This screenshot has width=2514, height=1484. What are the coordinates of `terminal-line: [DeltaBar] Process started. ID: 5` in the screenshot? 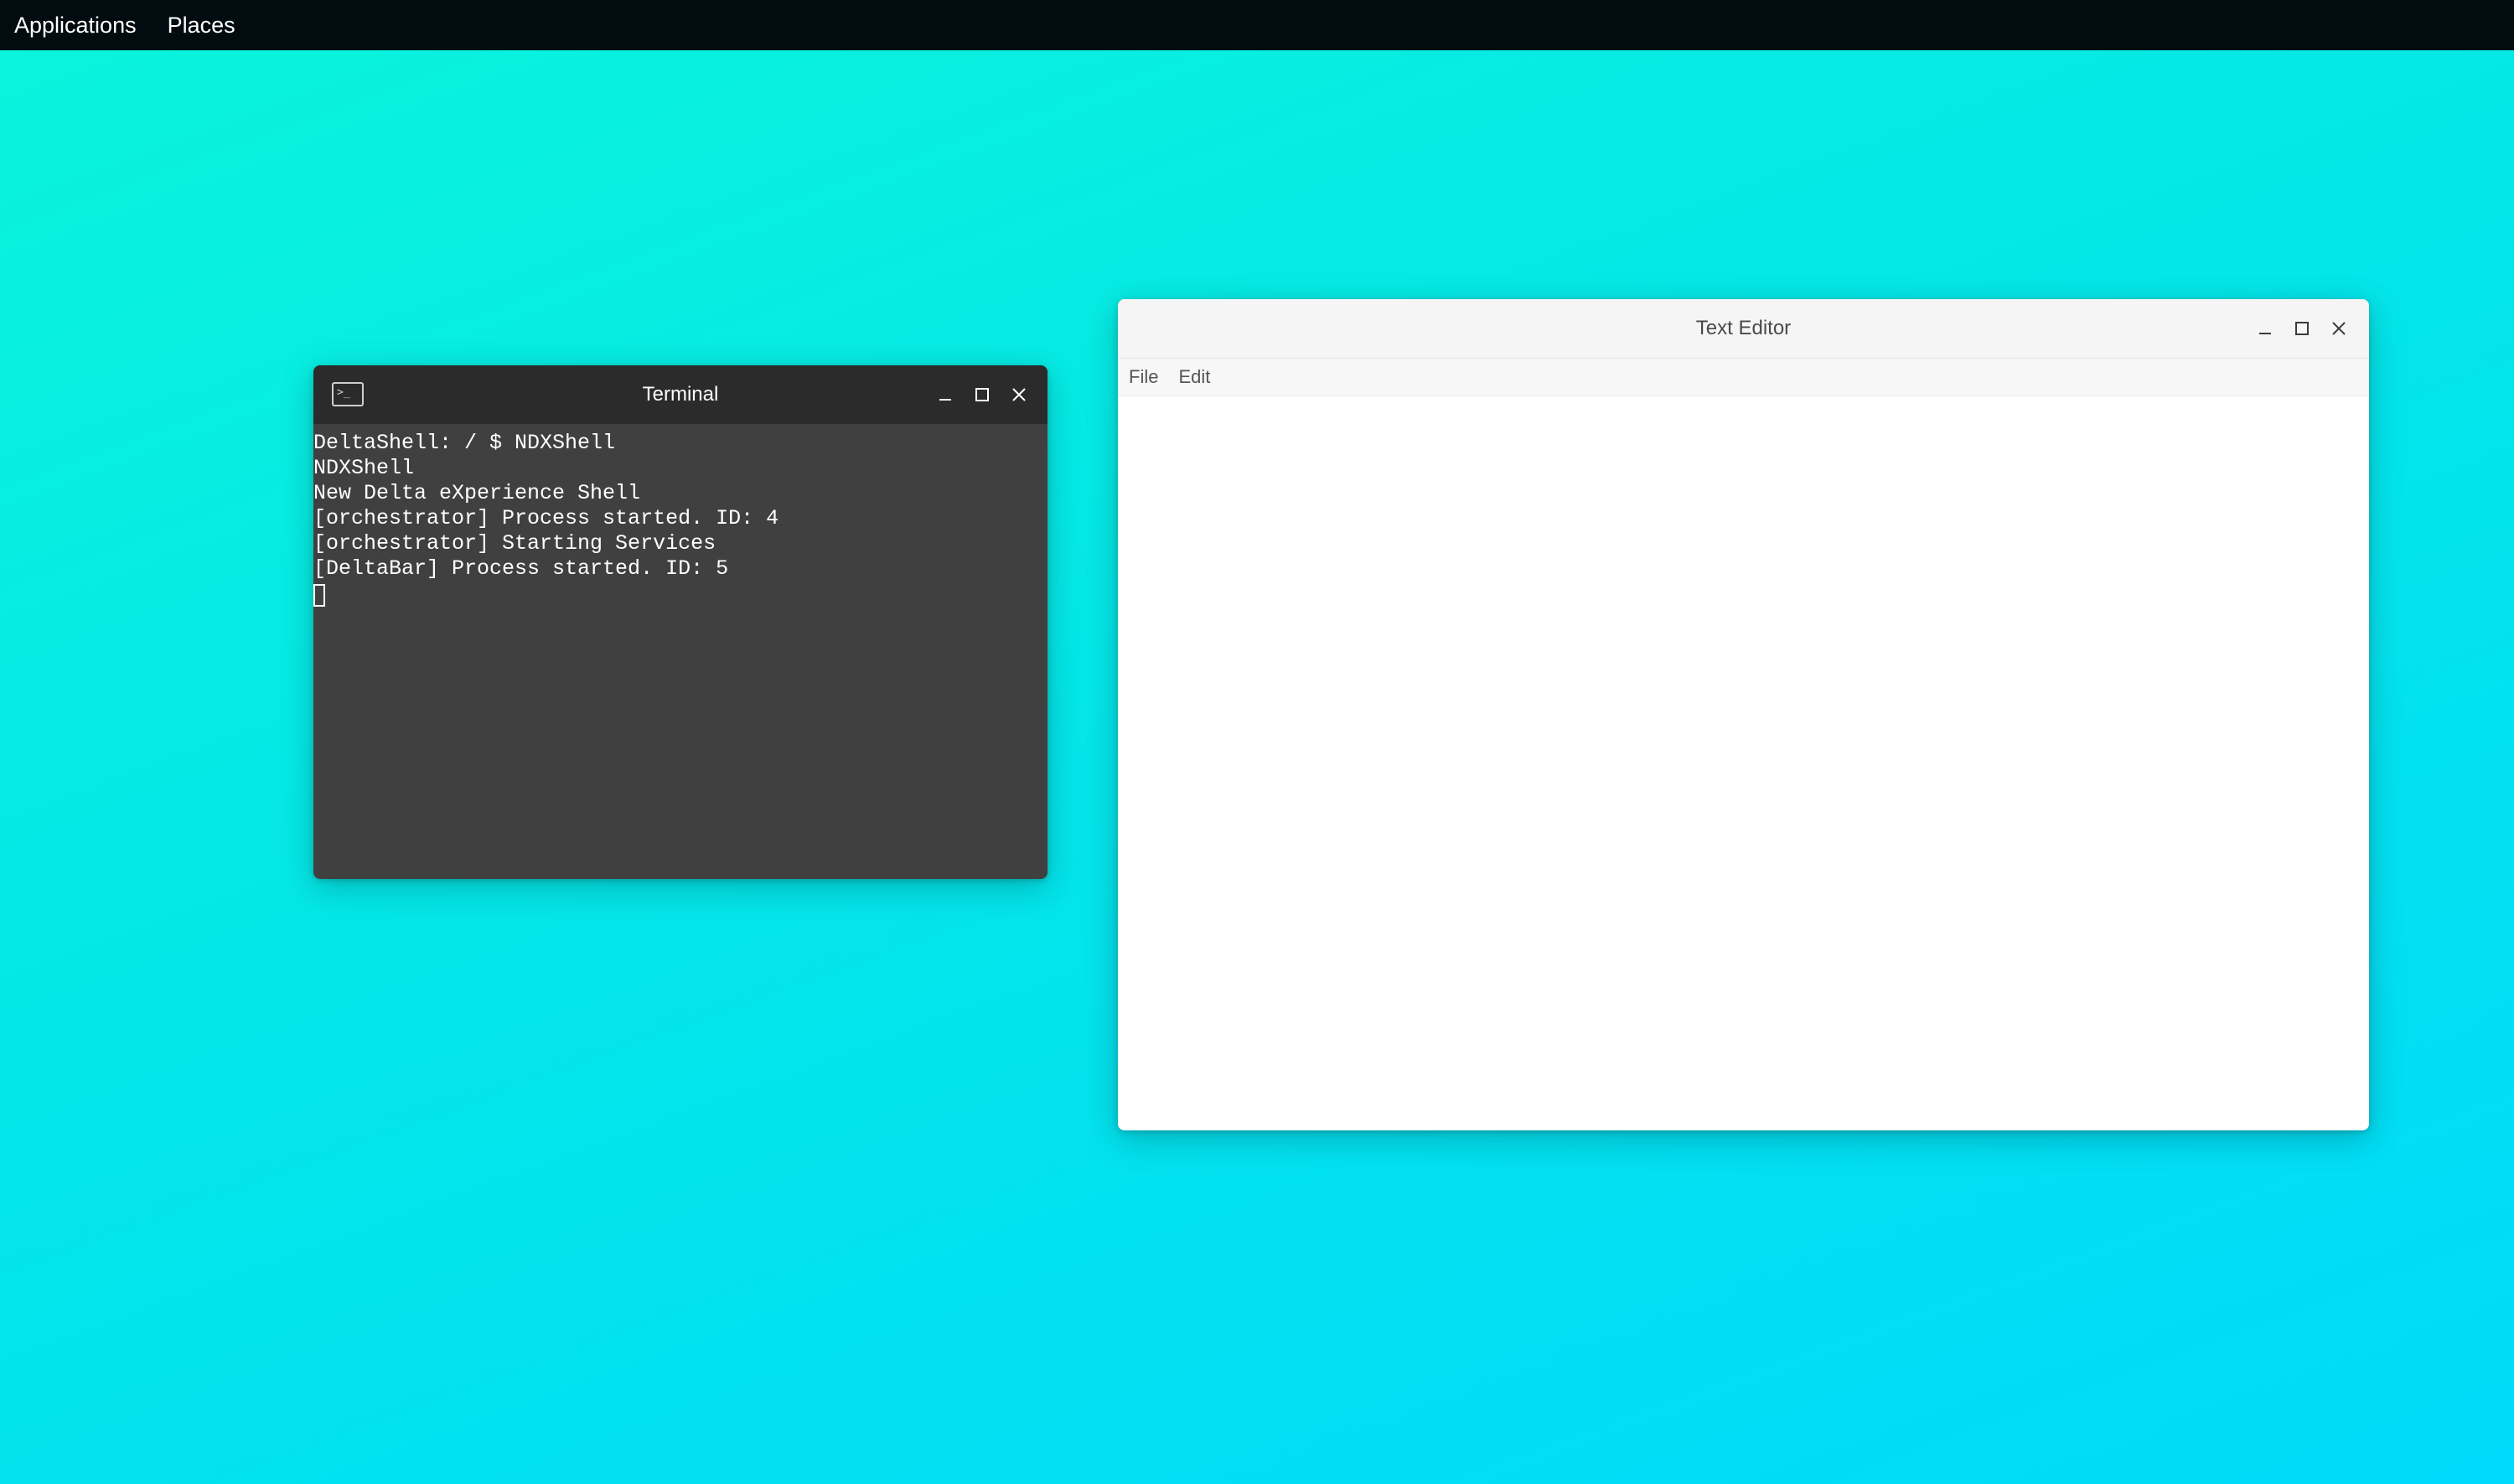 It's located at (521, 568).